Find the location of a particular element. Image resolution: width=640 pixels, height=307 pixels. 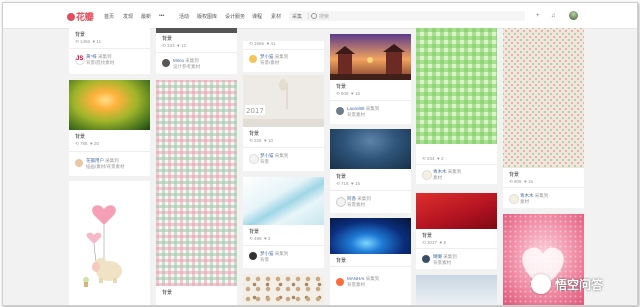

pin-card: ⟲ 934 ♥ 2 青木木 采集到 素材 is located at coordinates (456, 106).